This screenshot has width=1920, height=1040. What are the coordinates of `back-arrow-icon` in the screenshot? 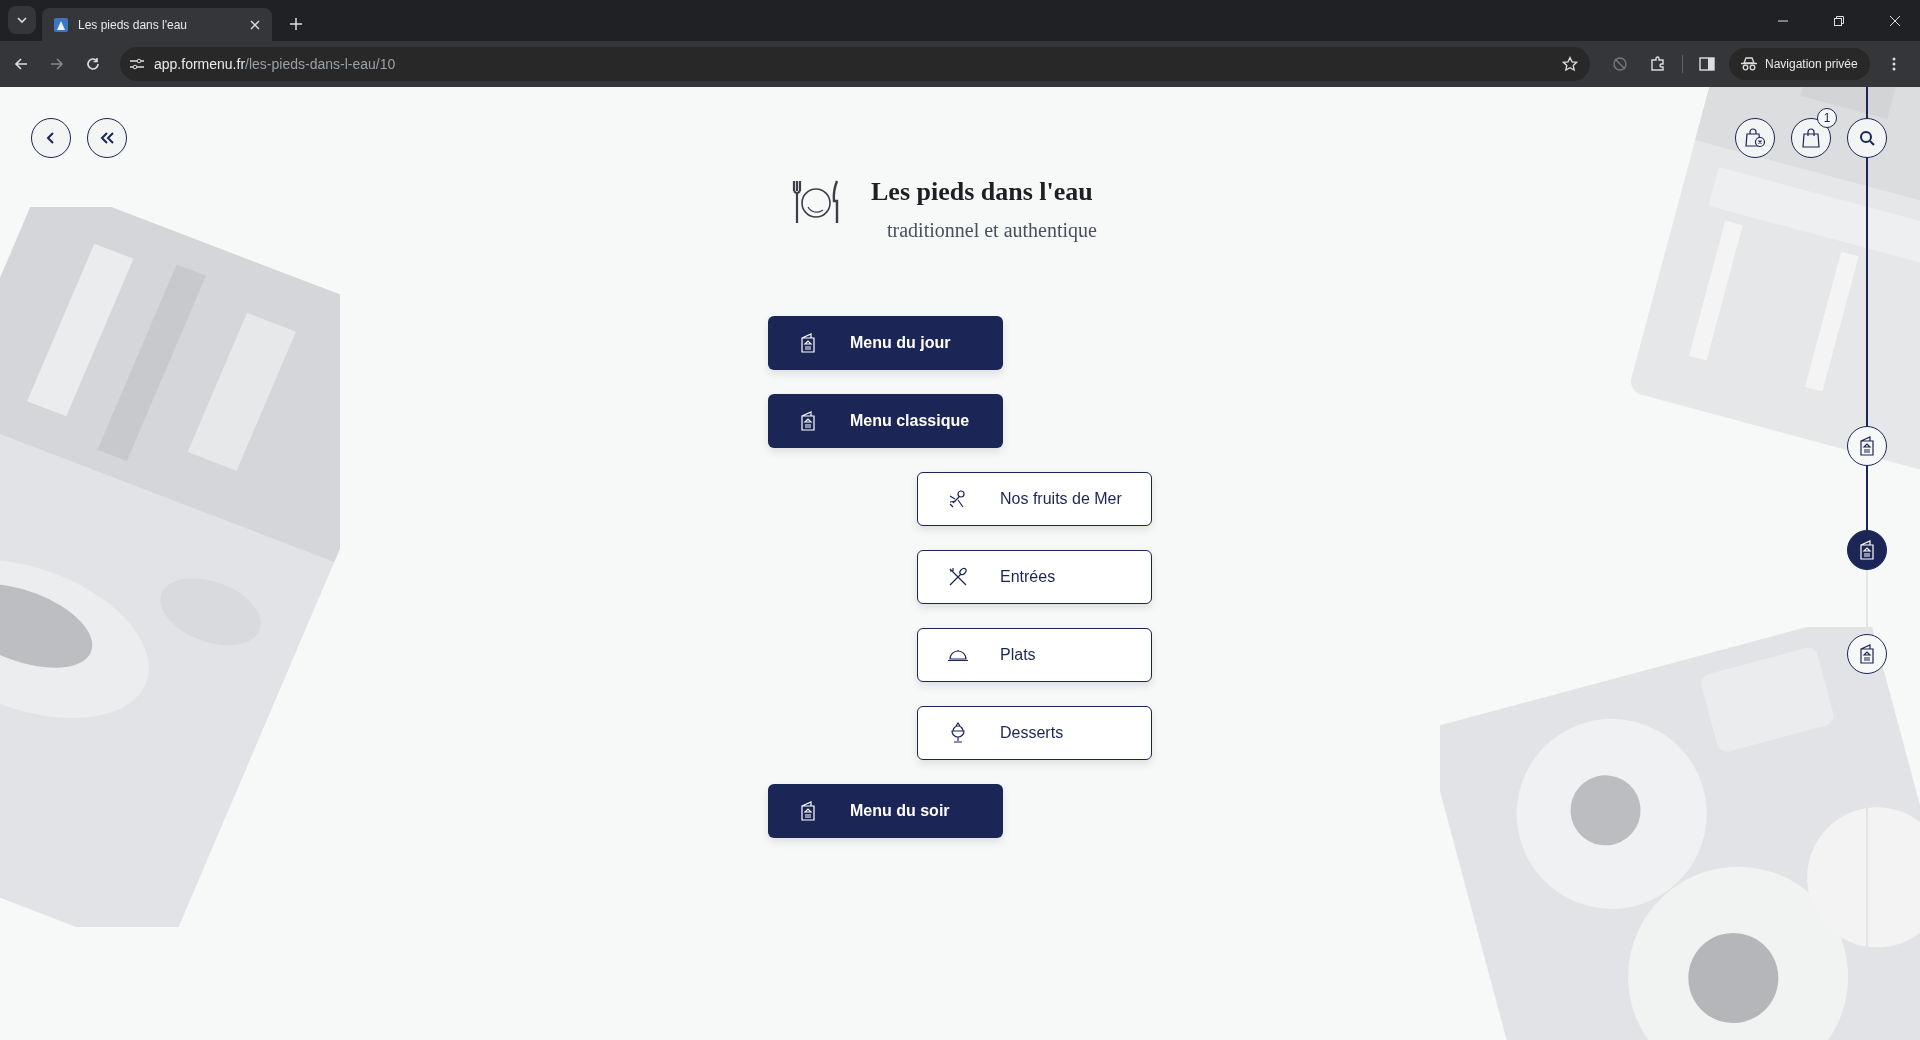 It's located at (21, 64).